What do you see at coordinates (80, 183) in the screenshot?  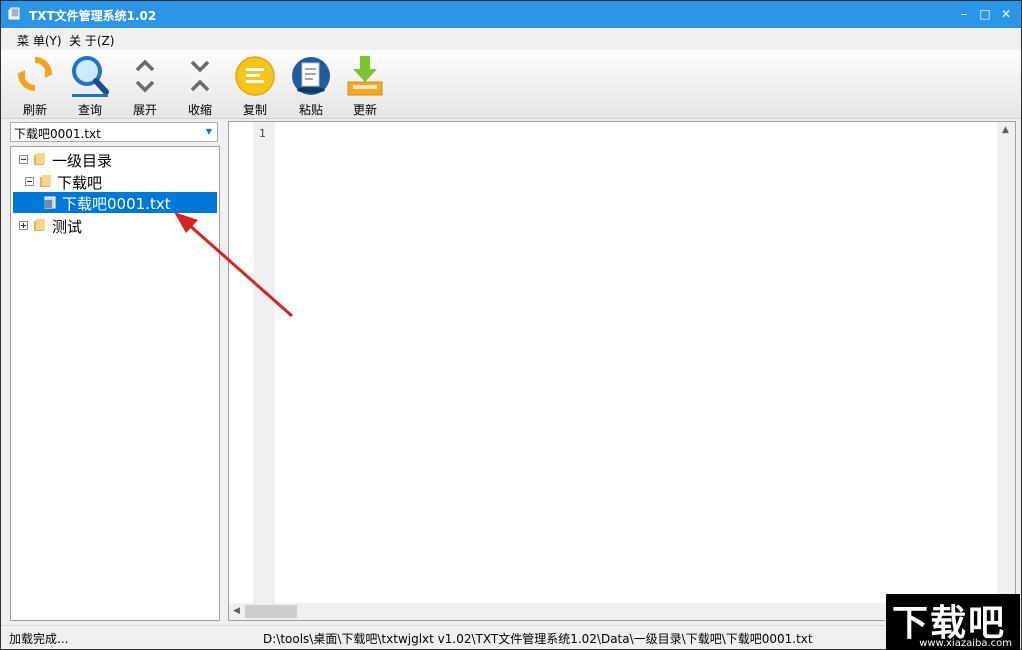 I see `tree-node-label: 下载吧` at bounding box center [80, 183].